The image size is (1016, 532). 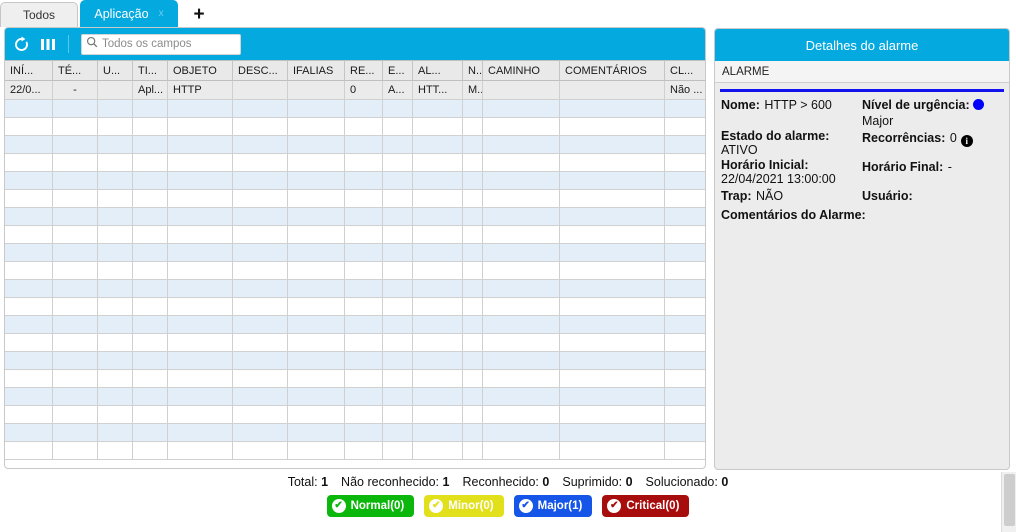 What do you see at coordinates (953, 138) in the screenshot?
I see `field-value: 0` at bounding box center [953, 138].